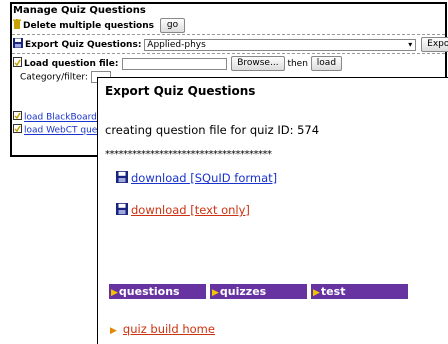  I want to click on nav-questions-button: ▶questions, so click(157, 291).